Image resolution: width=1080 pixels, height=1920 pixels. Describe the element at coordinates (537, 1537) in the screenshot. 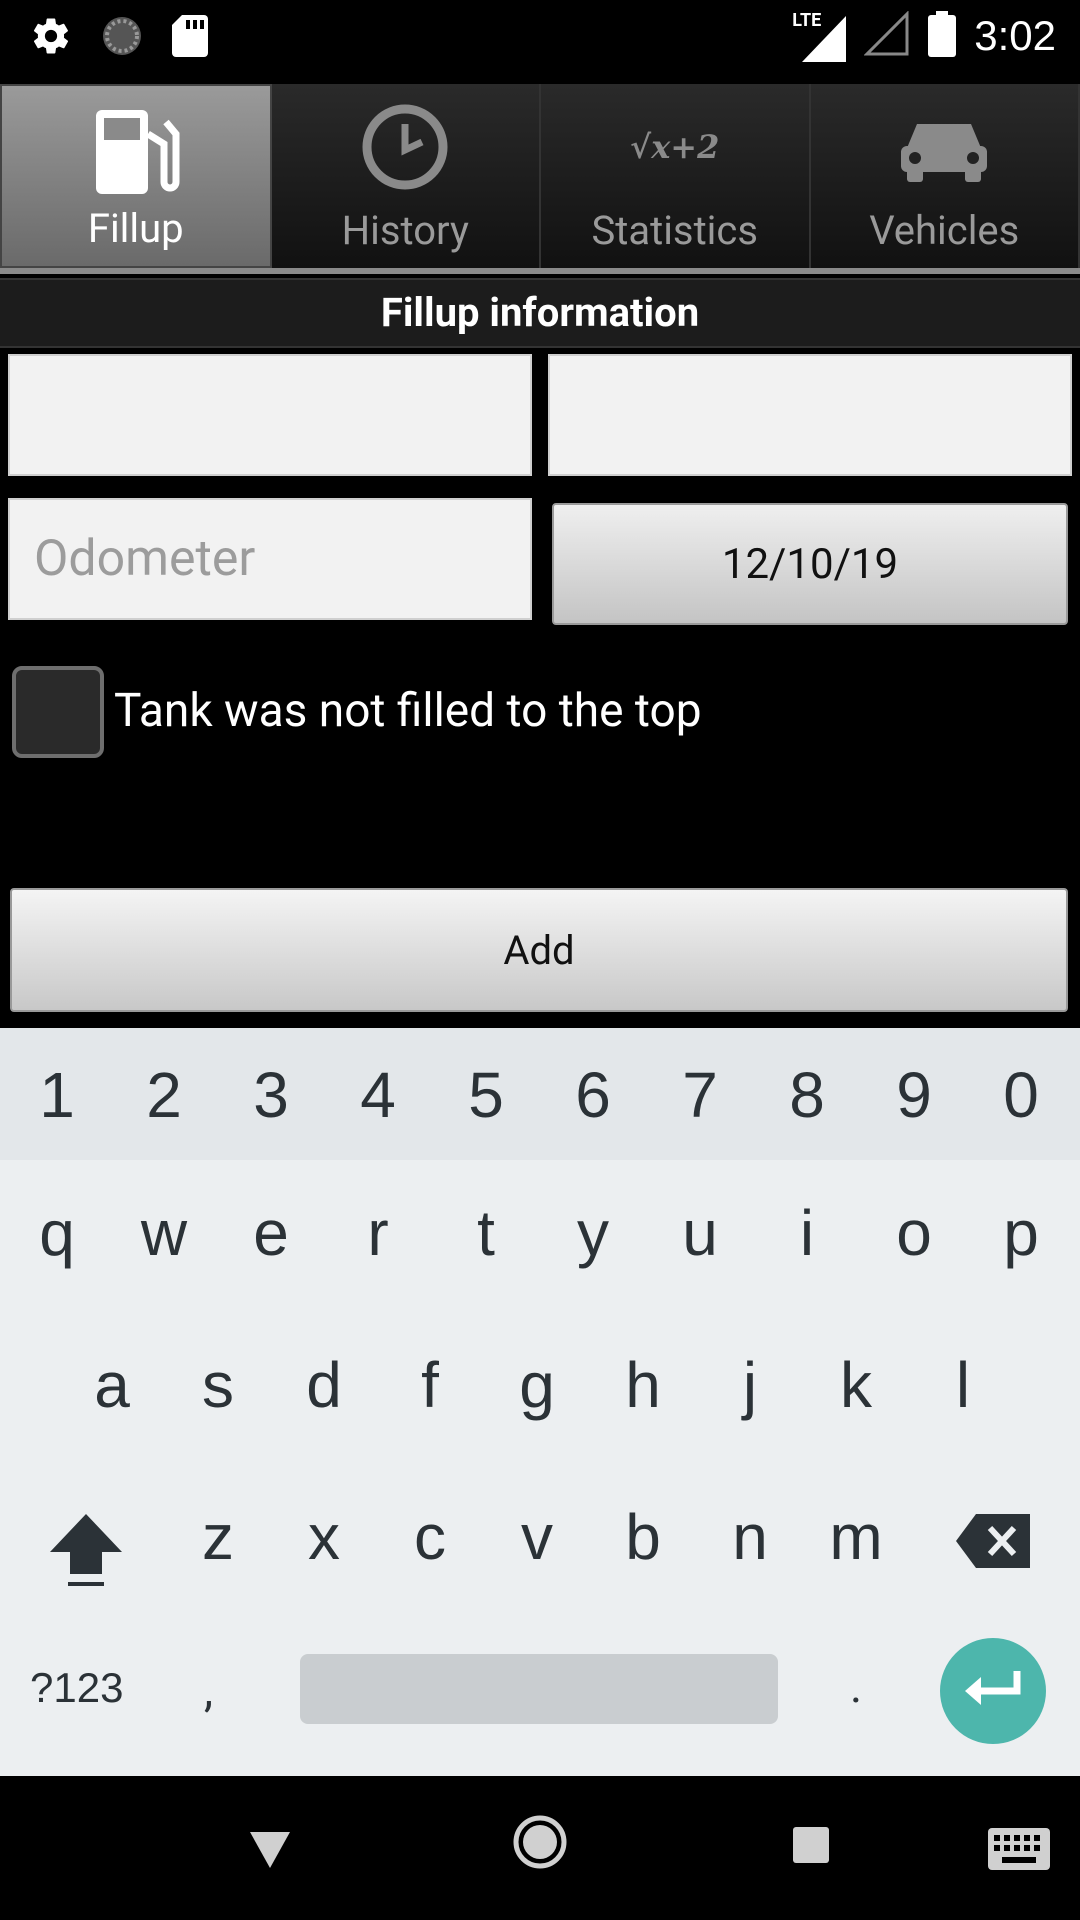

I see `key-v: v` at that location.